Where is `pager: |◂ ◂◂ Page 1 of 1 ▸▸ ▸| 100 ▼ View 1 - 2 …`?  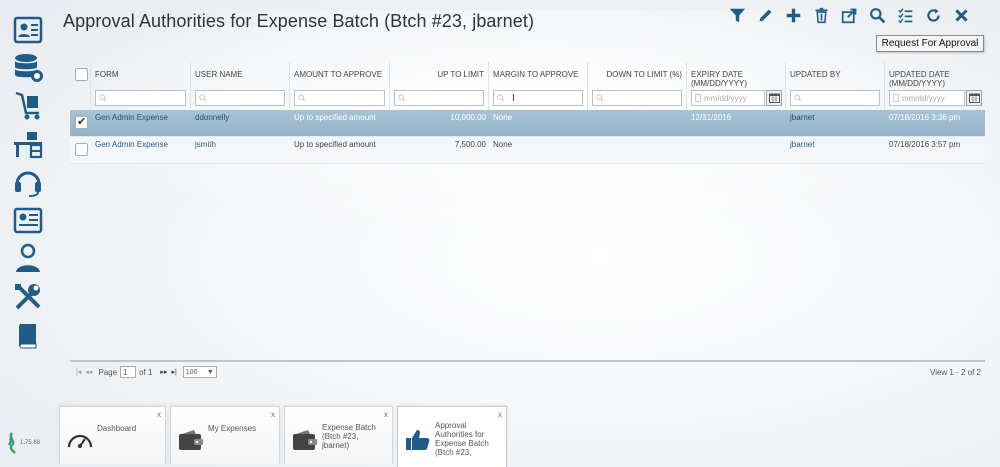
pager: |◂ ◂◂ Page 1 of 1 ▸▸ ▸| 100 ▼ View 1 - 2 … is located at coordinates (527, 372).